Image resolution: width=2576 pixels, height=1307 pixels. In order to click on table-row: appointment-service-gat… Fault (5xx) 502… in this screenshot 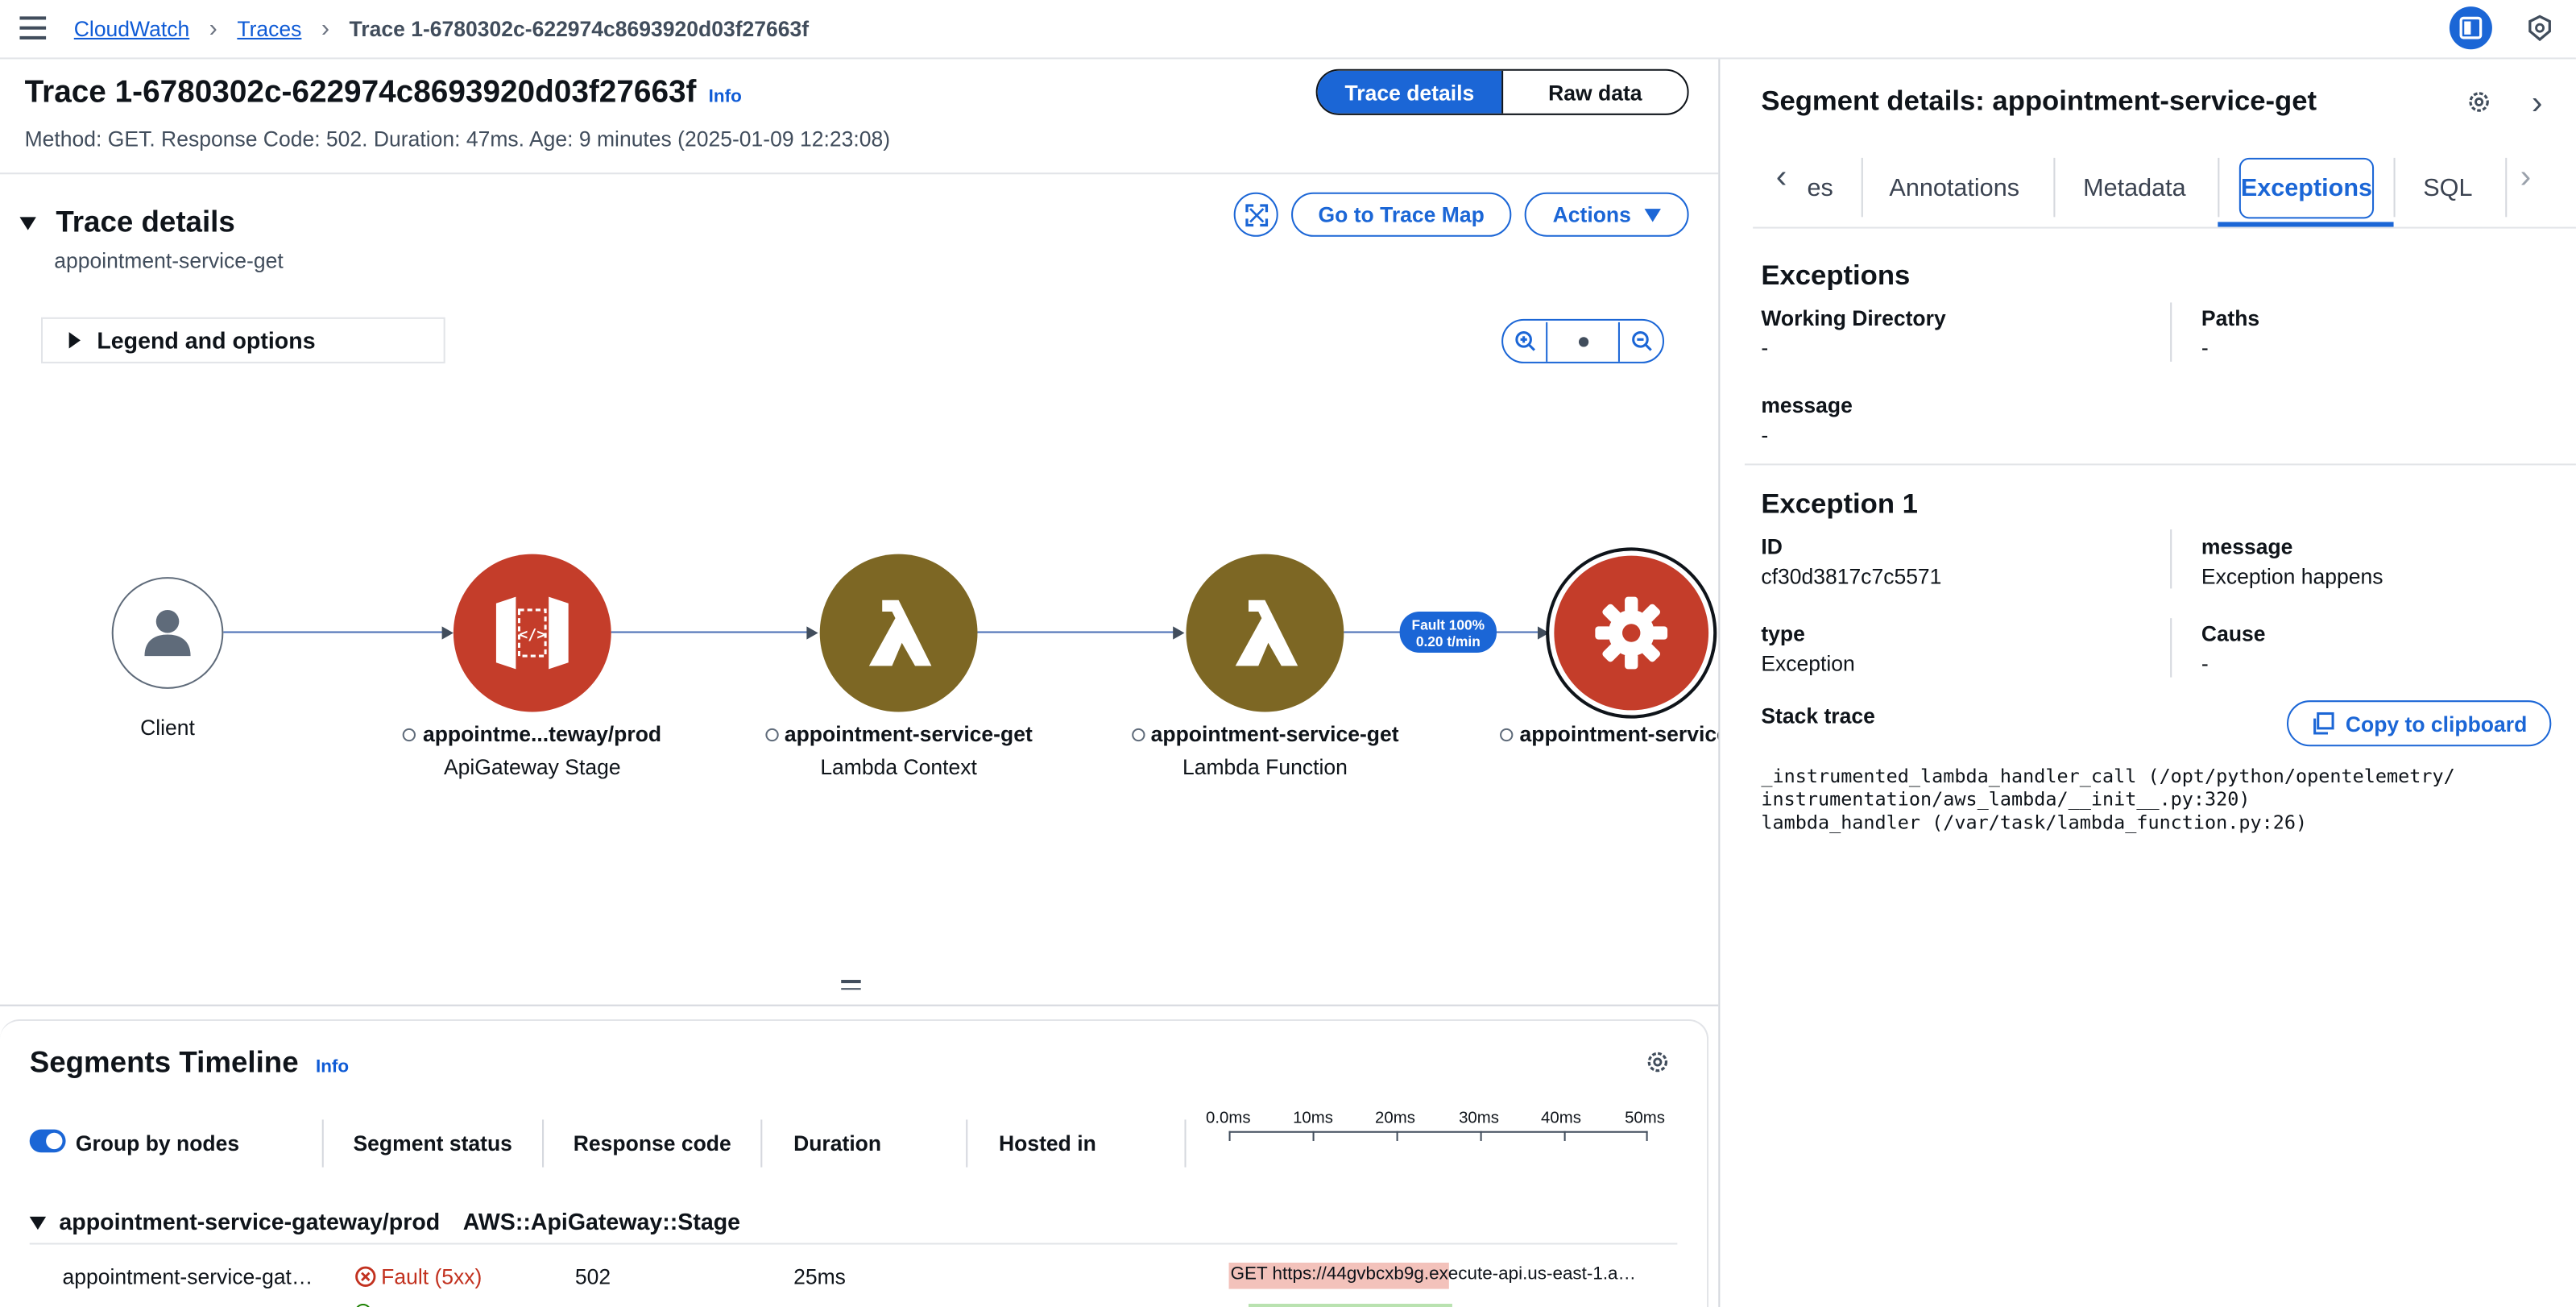, I will do `click(854, 1277)`.